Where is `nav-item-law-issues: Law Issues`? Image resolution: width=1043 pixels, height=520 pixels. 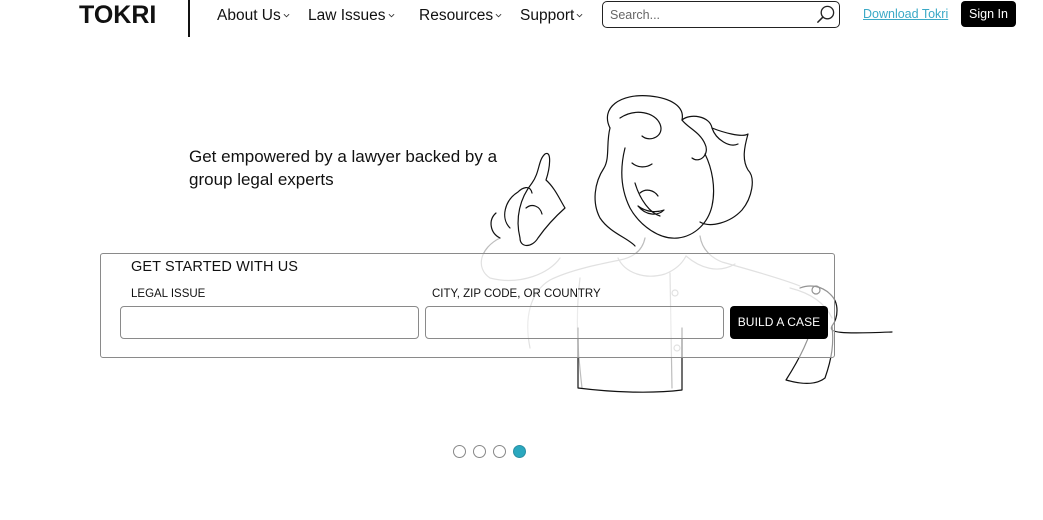
nav-item-law-issues: Law Issues is located at coordinates (351, 16).